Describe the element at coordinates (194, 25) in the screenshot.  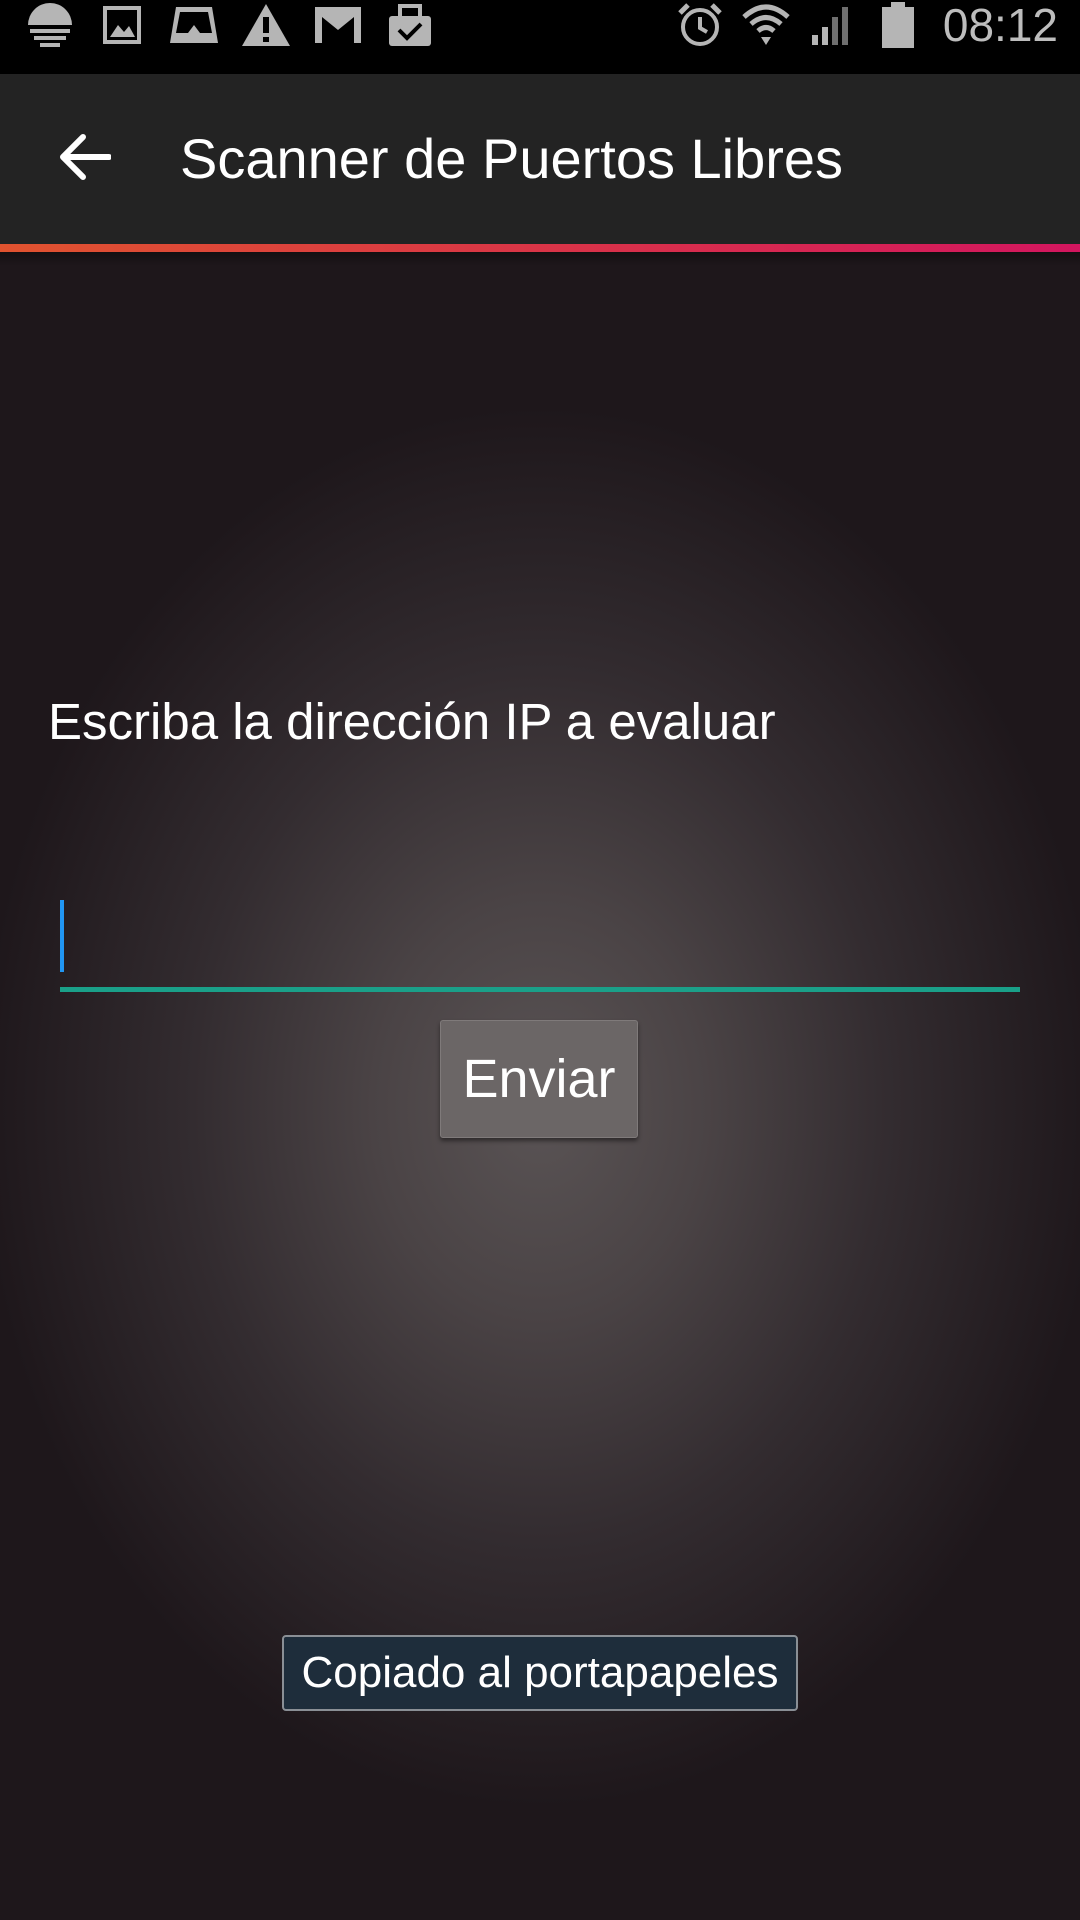
I see `inbox-icon` at that location.